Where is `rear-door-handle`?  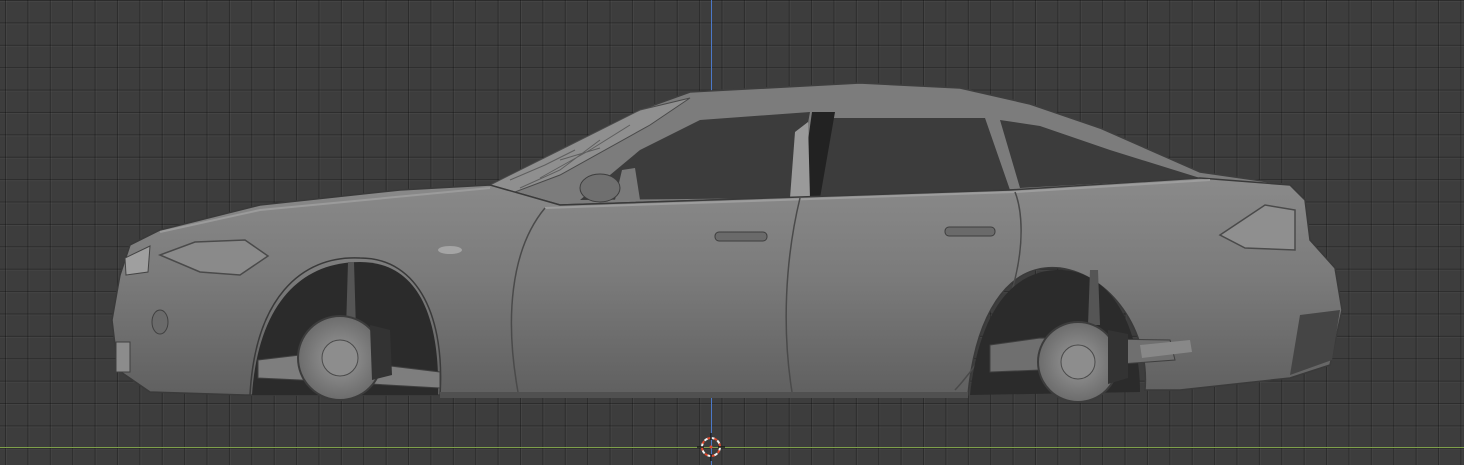 rear-door-handle is located at coordinates (970, 231).